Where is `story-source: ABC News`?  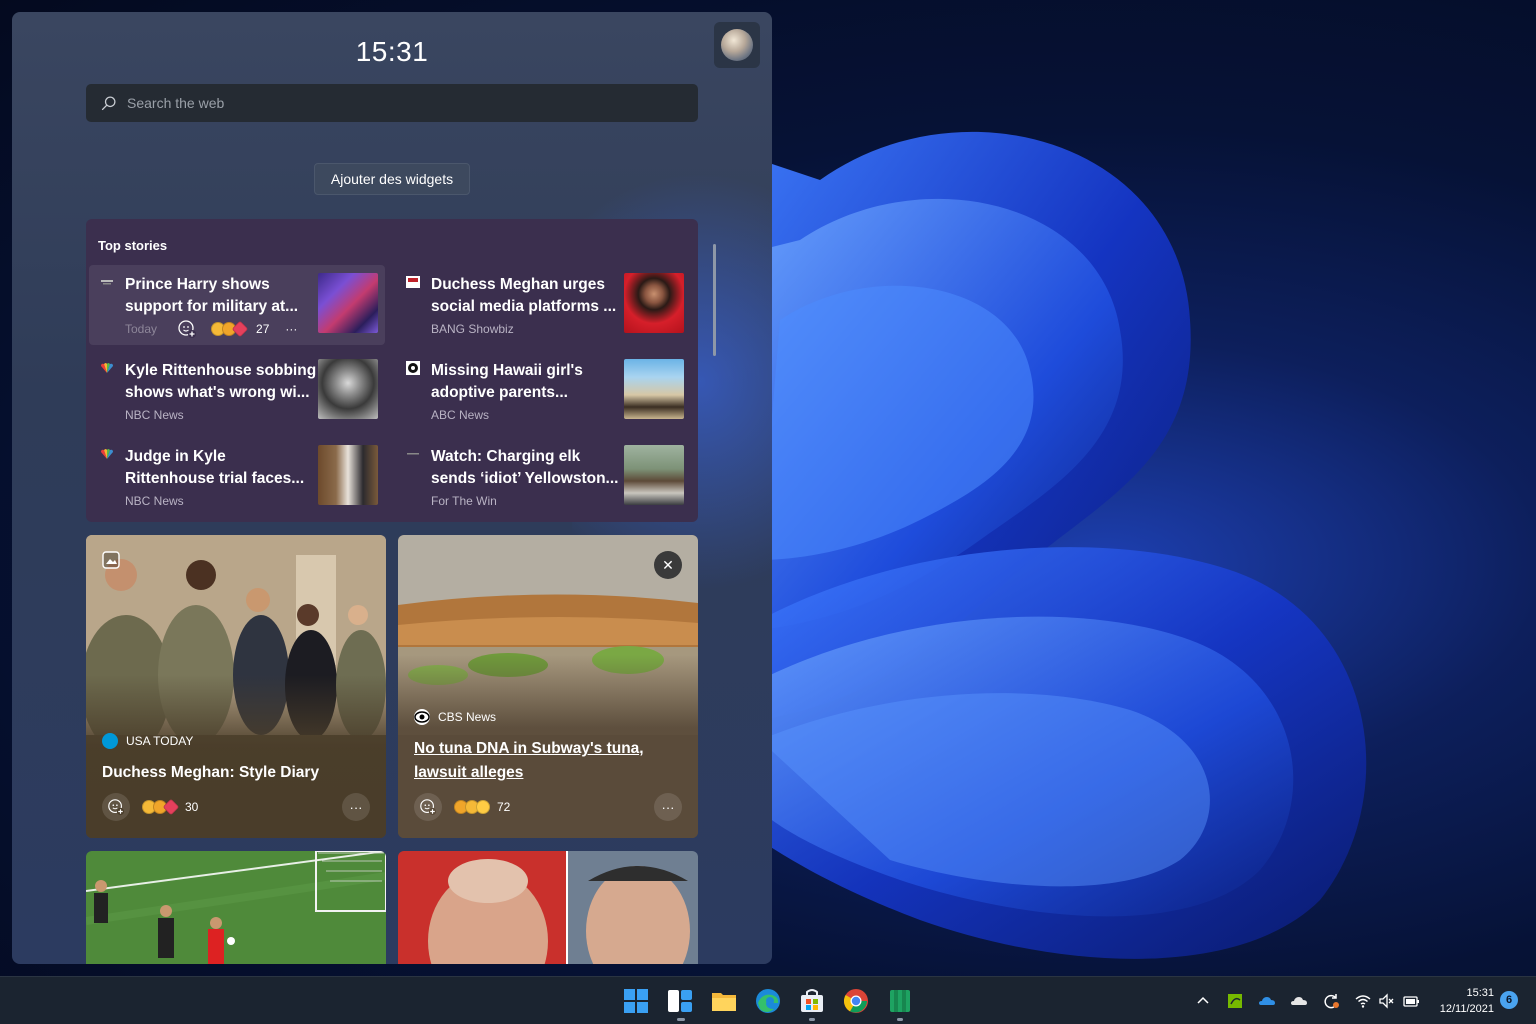
story-source: ABC News is located at coordinates (460, 415).